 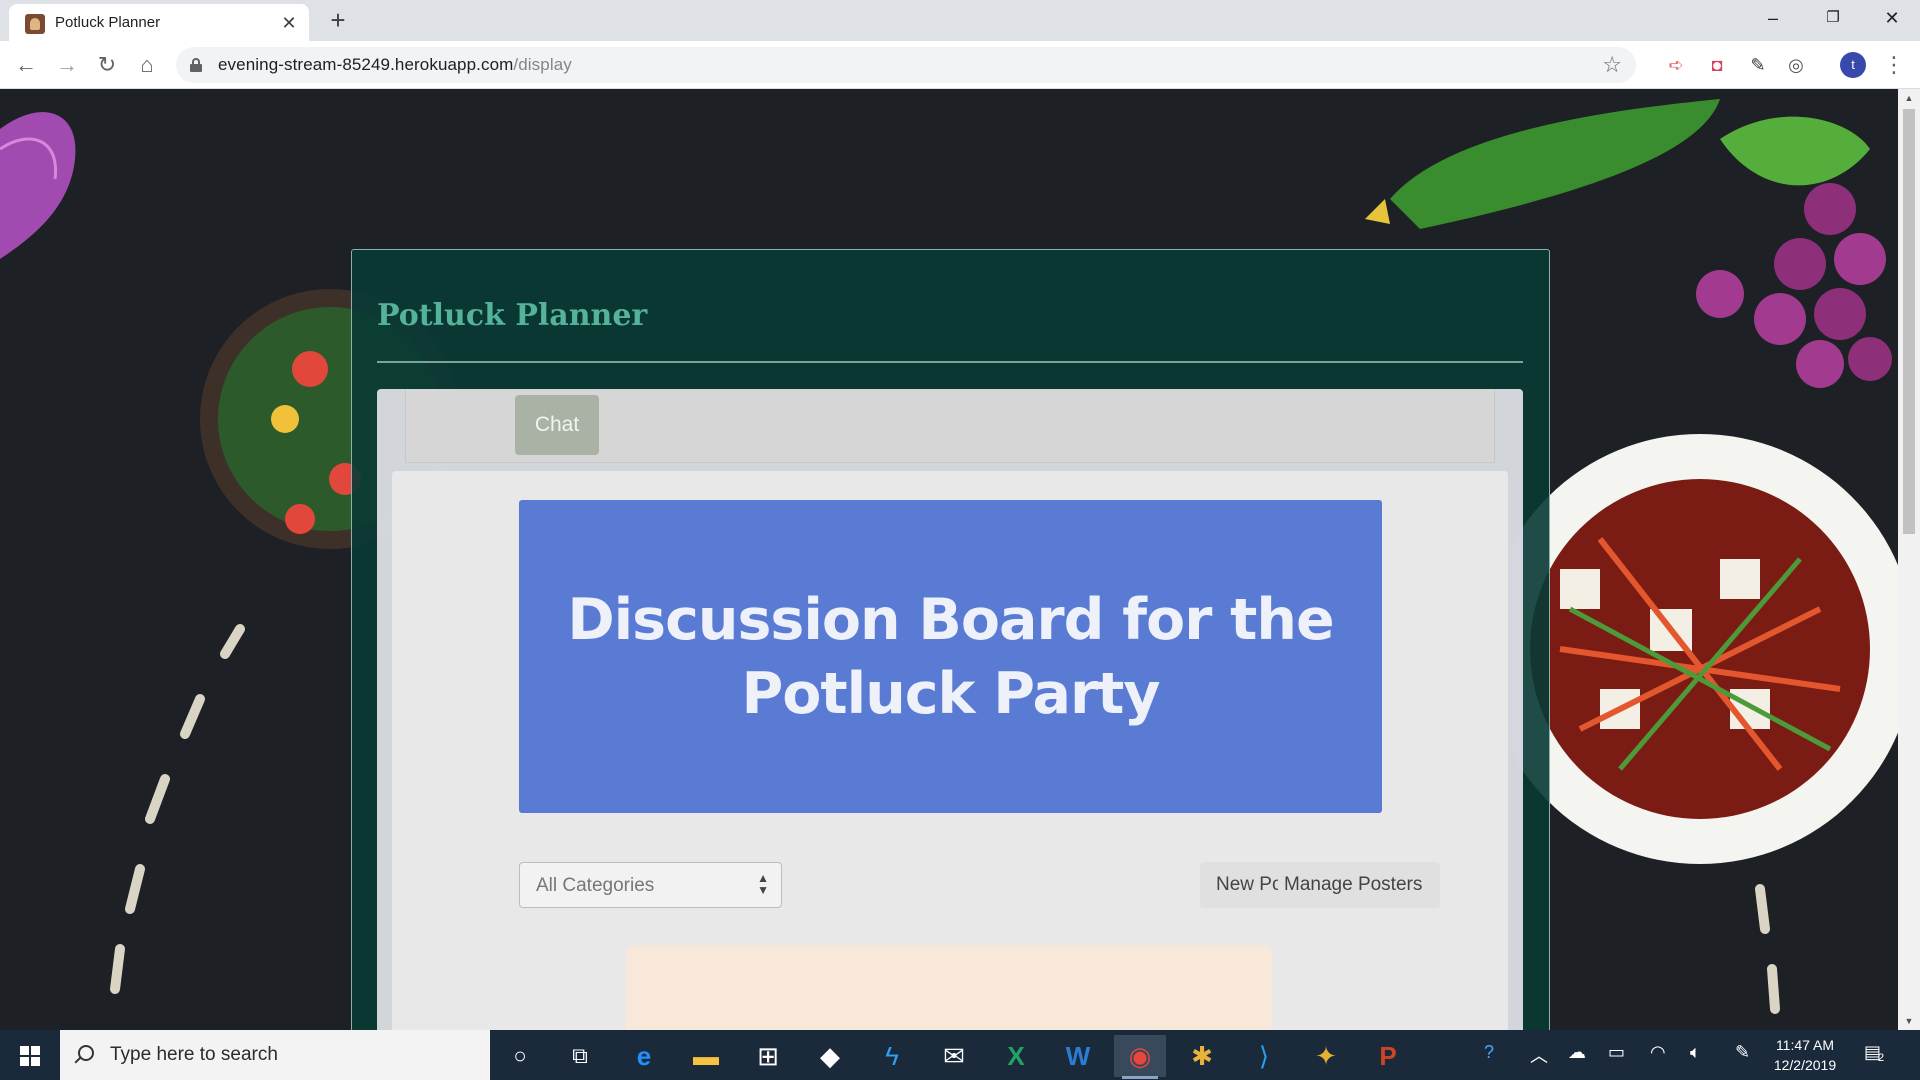 What do you see at coordinates (1264, 1056) in the screenshot?
I see `vscode-icon: ⟩` at bounding box center [1264, 1056].